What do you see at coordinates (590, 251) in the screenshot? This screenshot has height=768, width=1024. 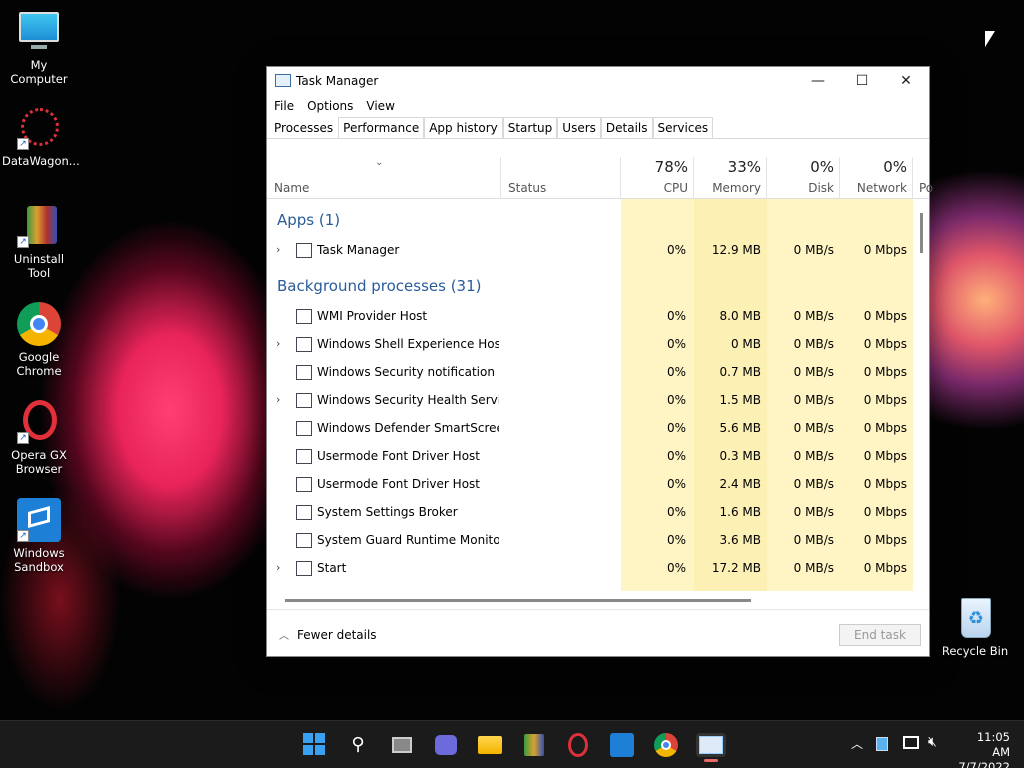 I see `process-row: › Task Manager 0% 12.9 MB 0 MB/s 0 Mbps` at bounding box center [590, 251].